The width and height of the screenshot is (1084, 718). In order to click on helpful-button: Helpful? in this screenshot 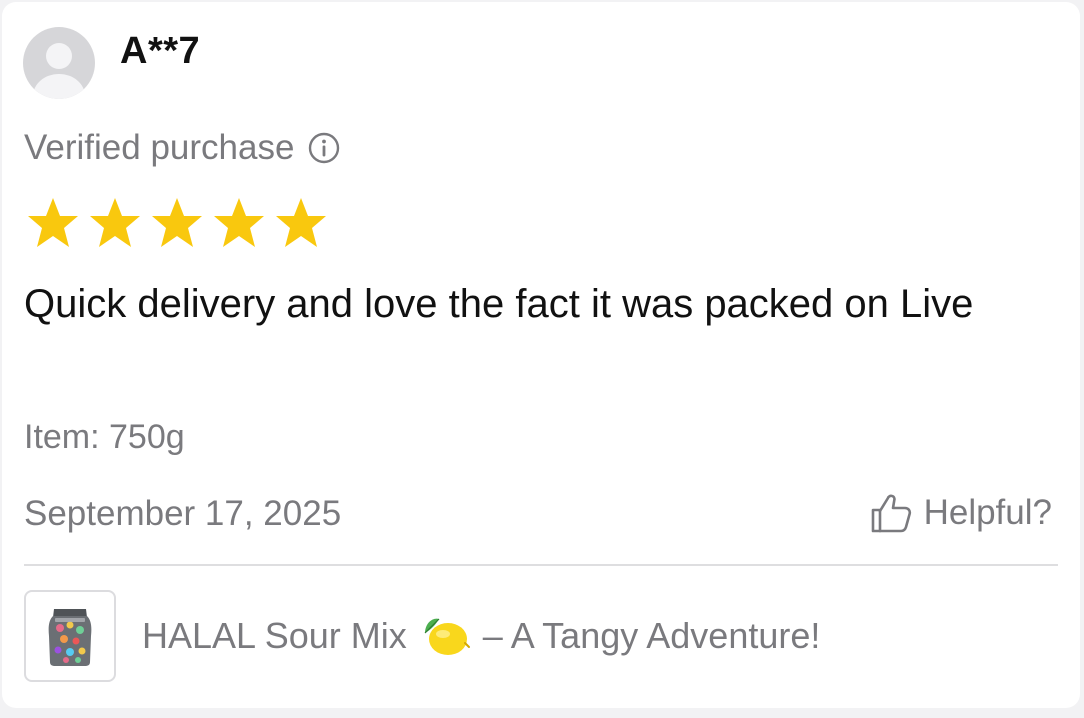, I will do `click(960, 513)`.